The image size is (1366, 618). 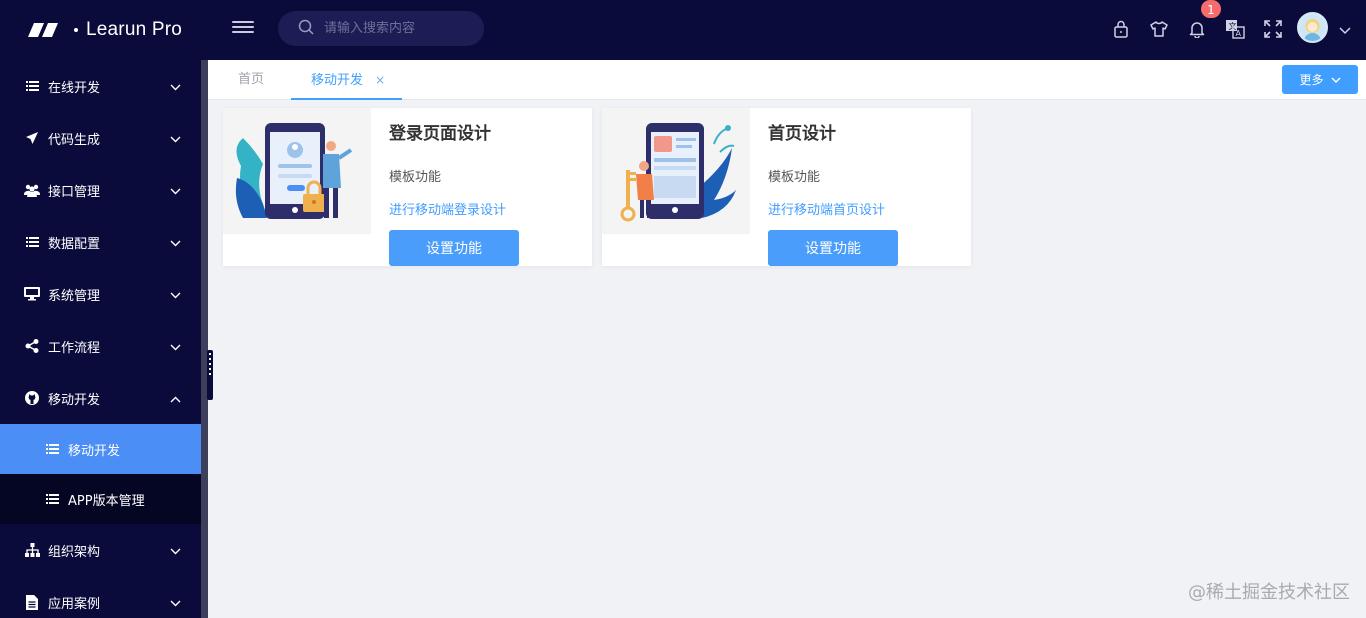 I want to click on sidebar-item-label: 组织架构, so click(x=74, y=552).